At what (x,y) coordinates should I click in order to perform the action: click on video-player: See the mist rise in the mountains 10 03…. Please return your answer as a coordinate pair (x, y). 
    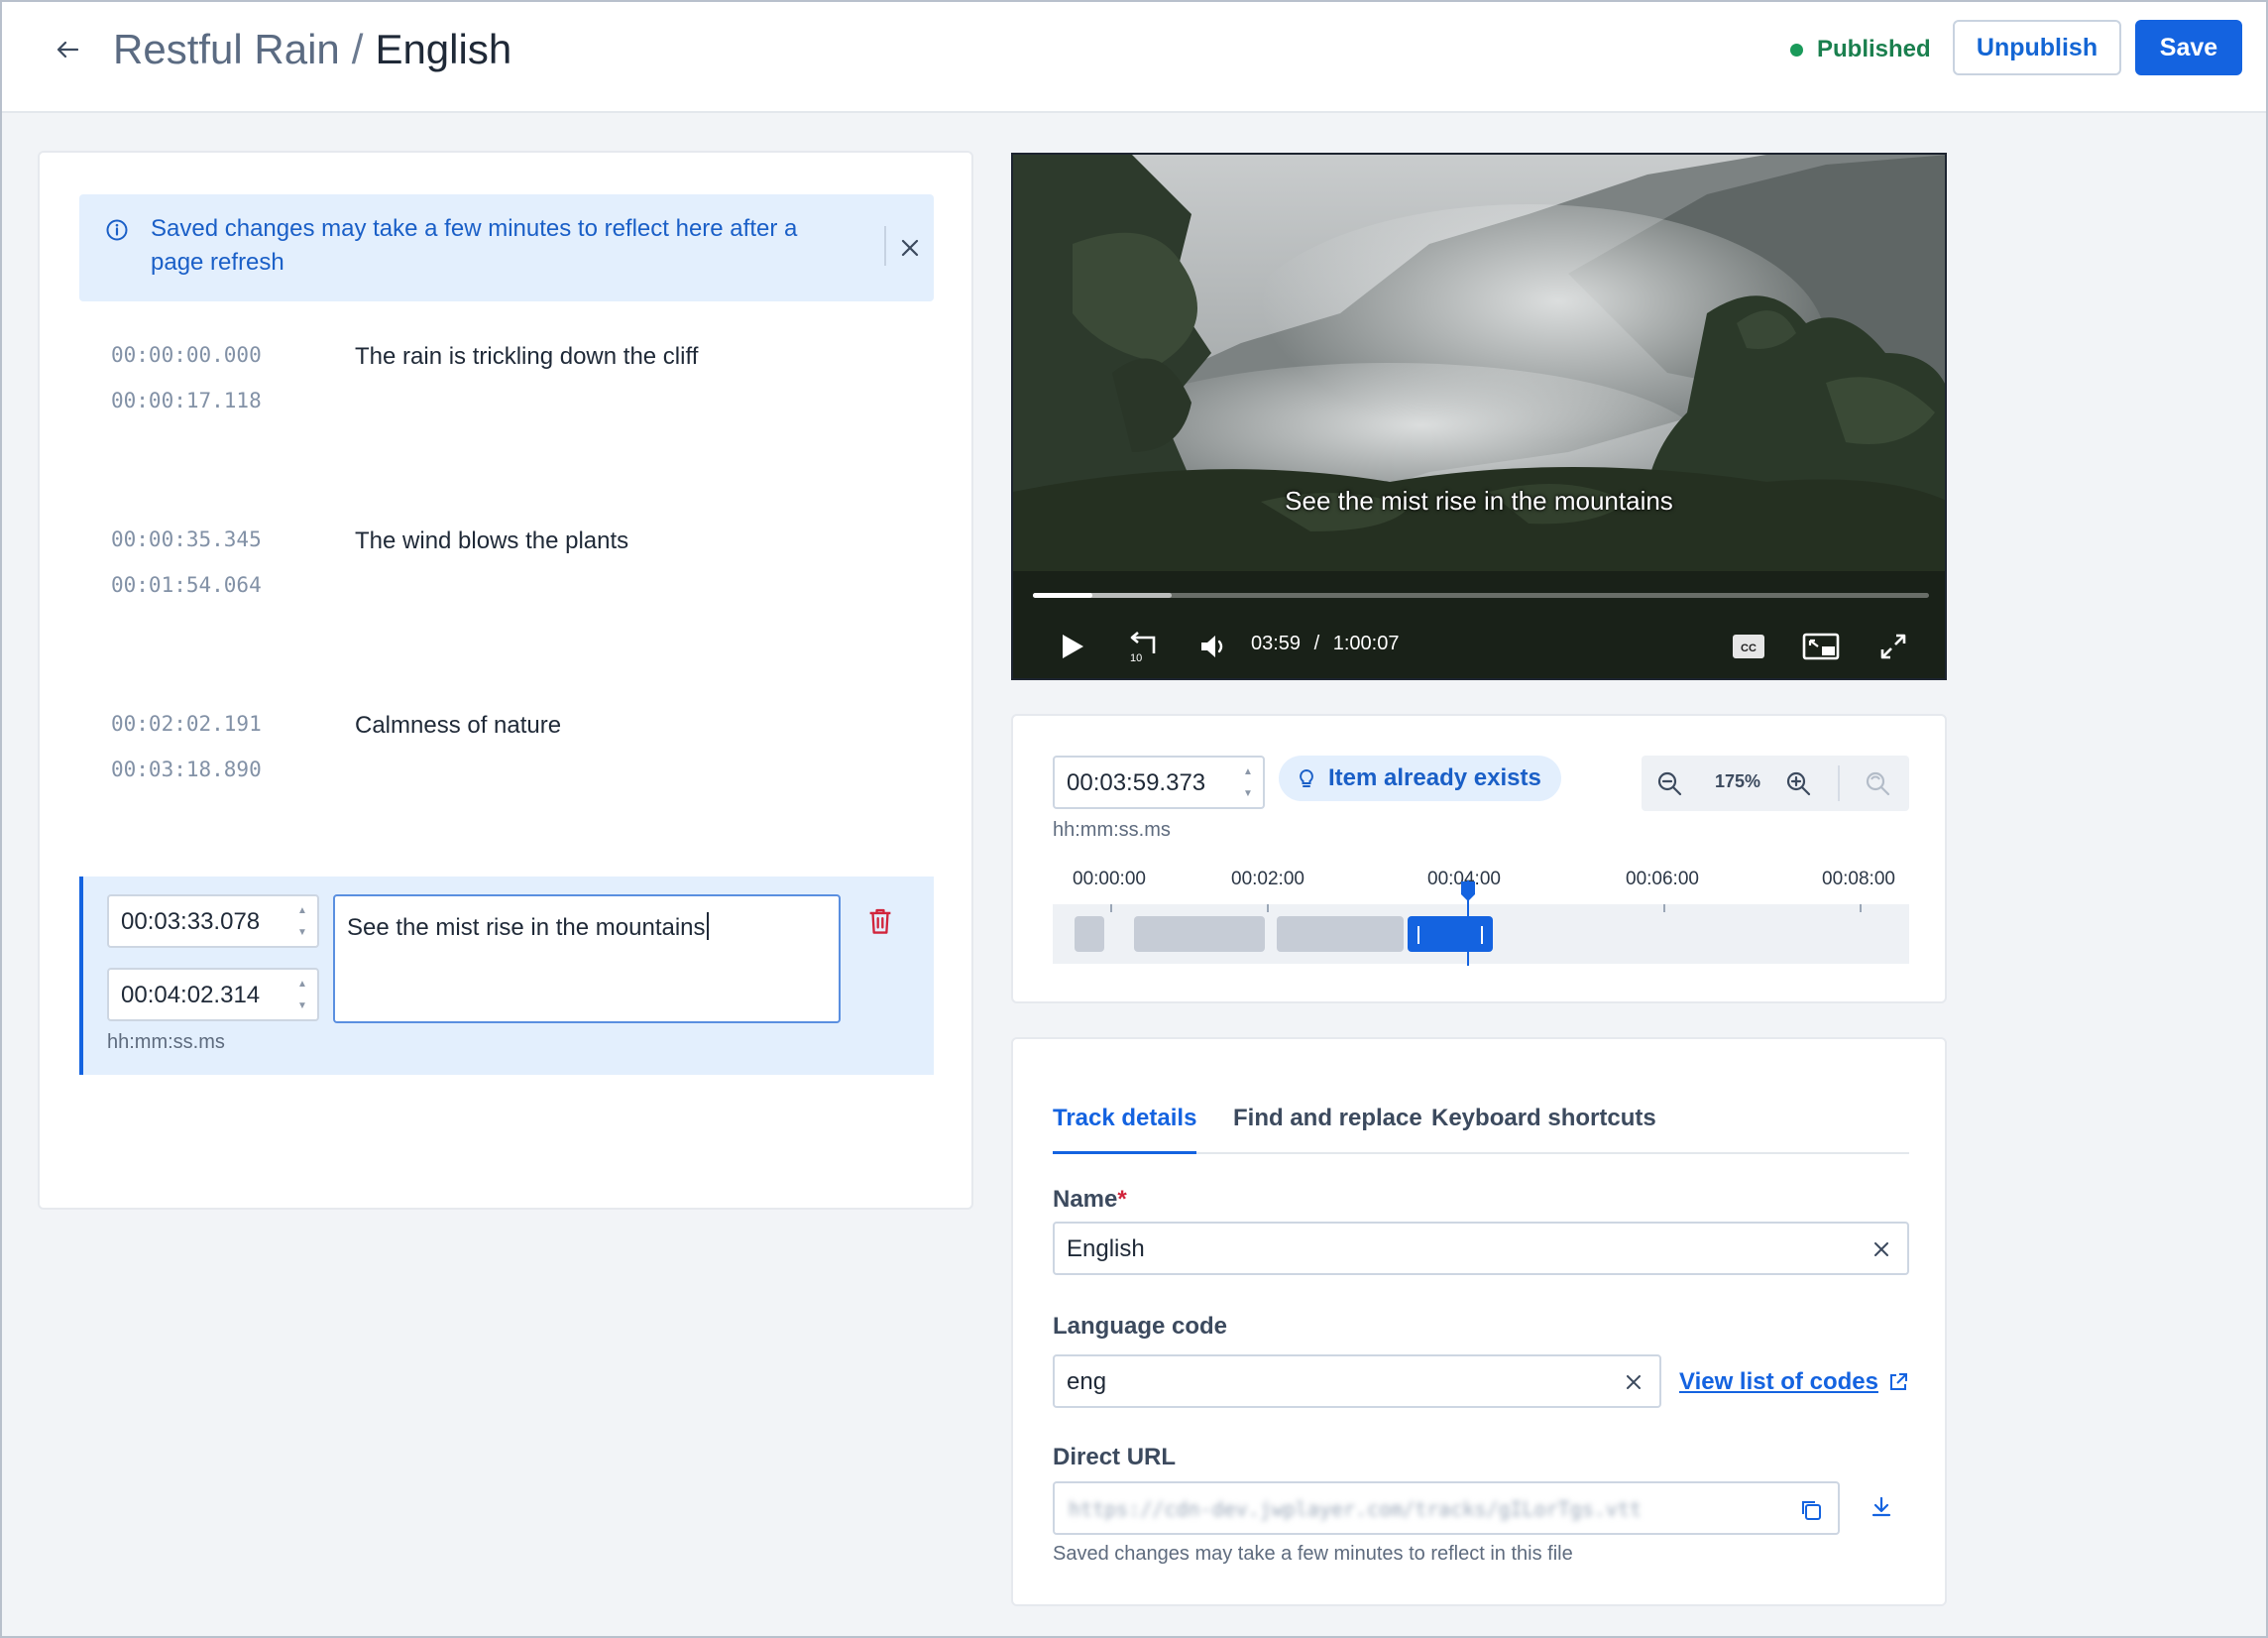
    Looking at the image, I should click on (1479, 416).